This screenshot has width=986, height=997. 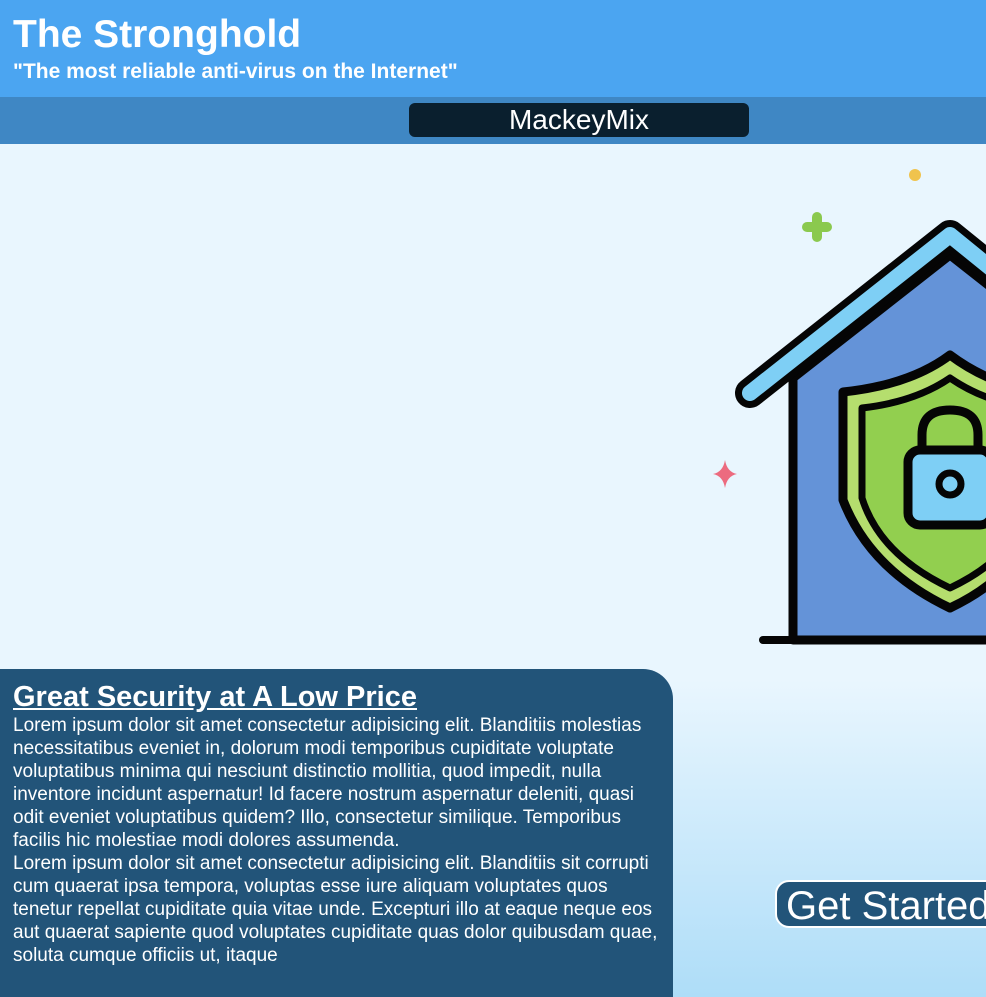 I want to click on yellow-dot-icon, so click(x=915, y=175).